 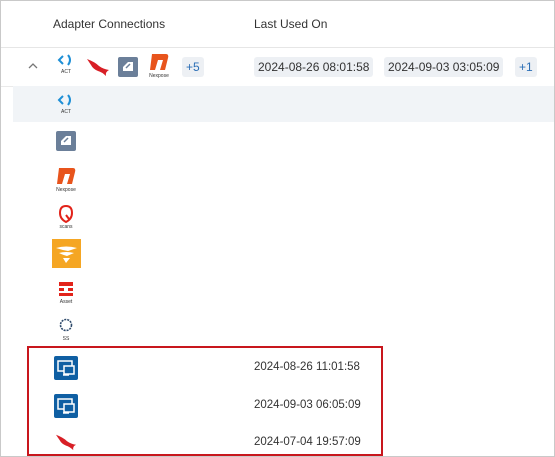 What do you see at coordinates (109, 24) in the screenshot?
I see `column-header-adapter-connections: Adapter Connections` at bounding box center [109, 24].